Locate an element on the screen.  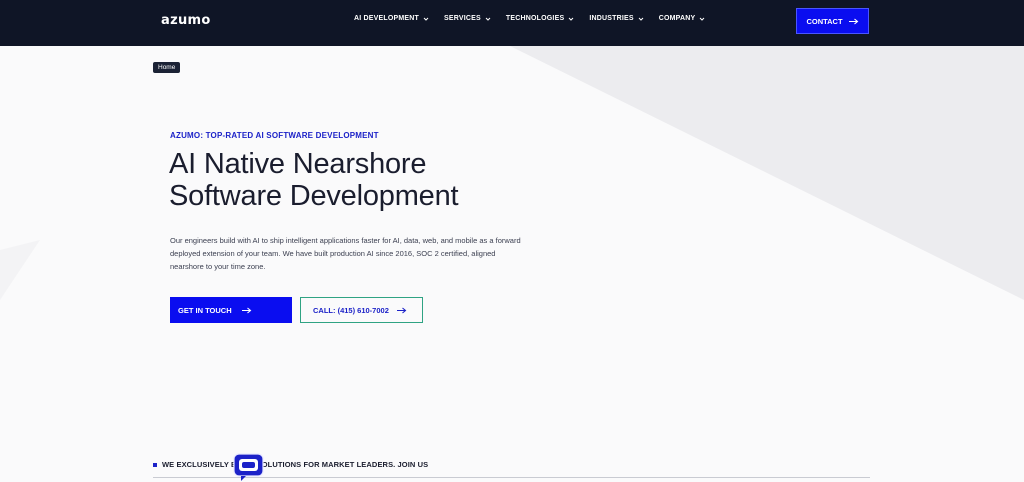
hero-title: AI Native Nearshore Software Development is located at coordinates (369, 180).